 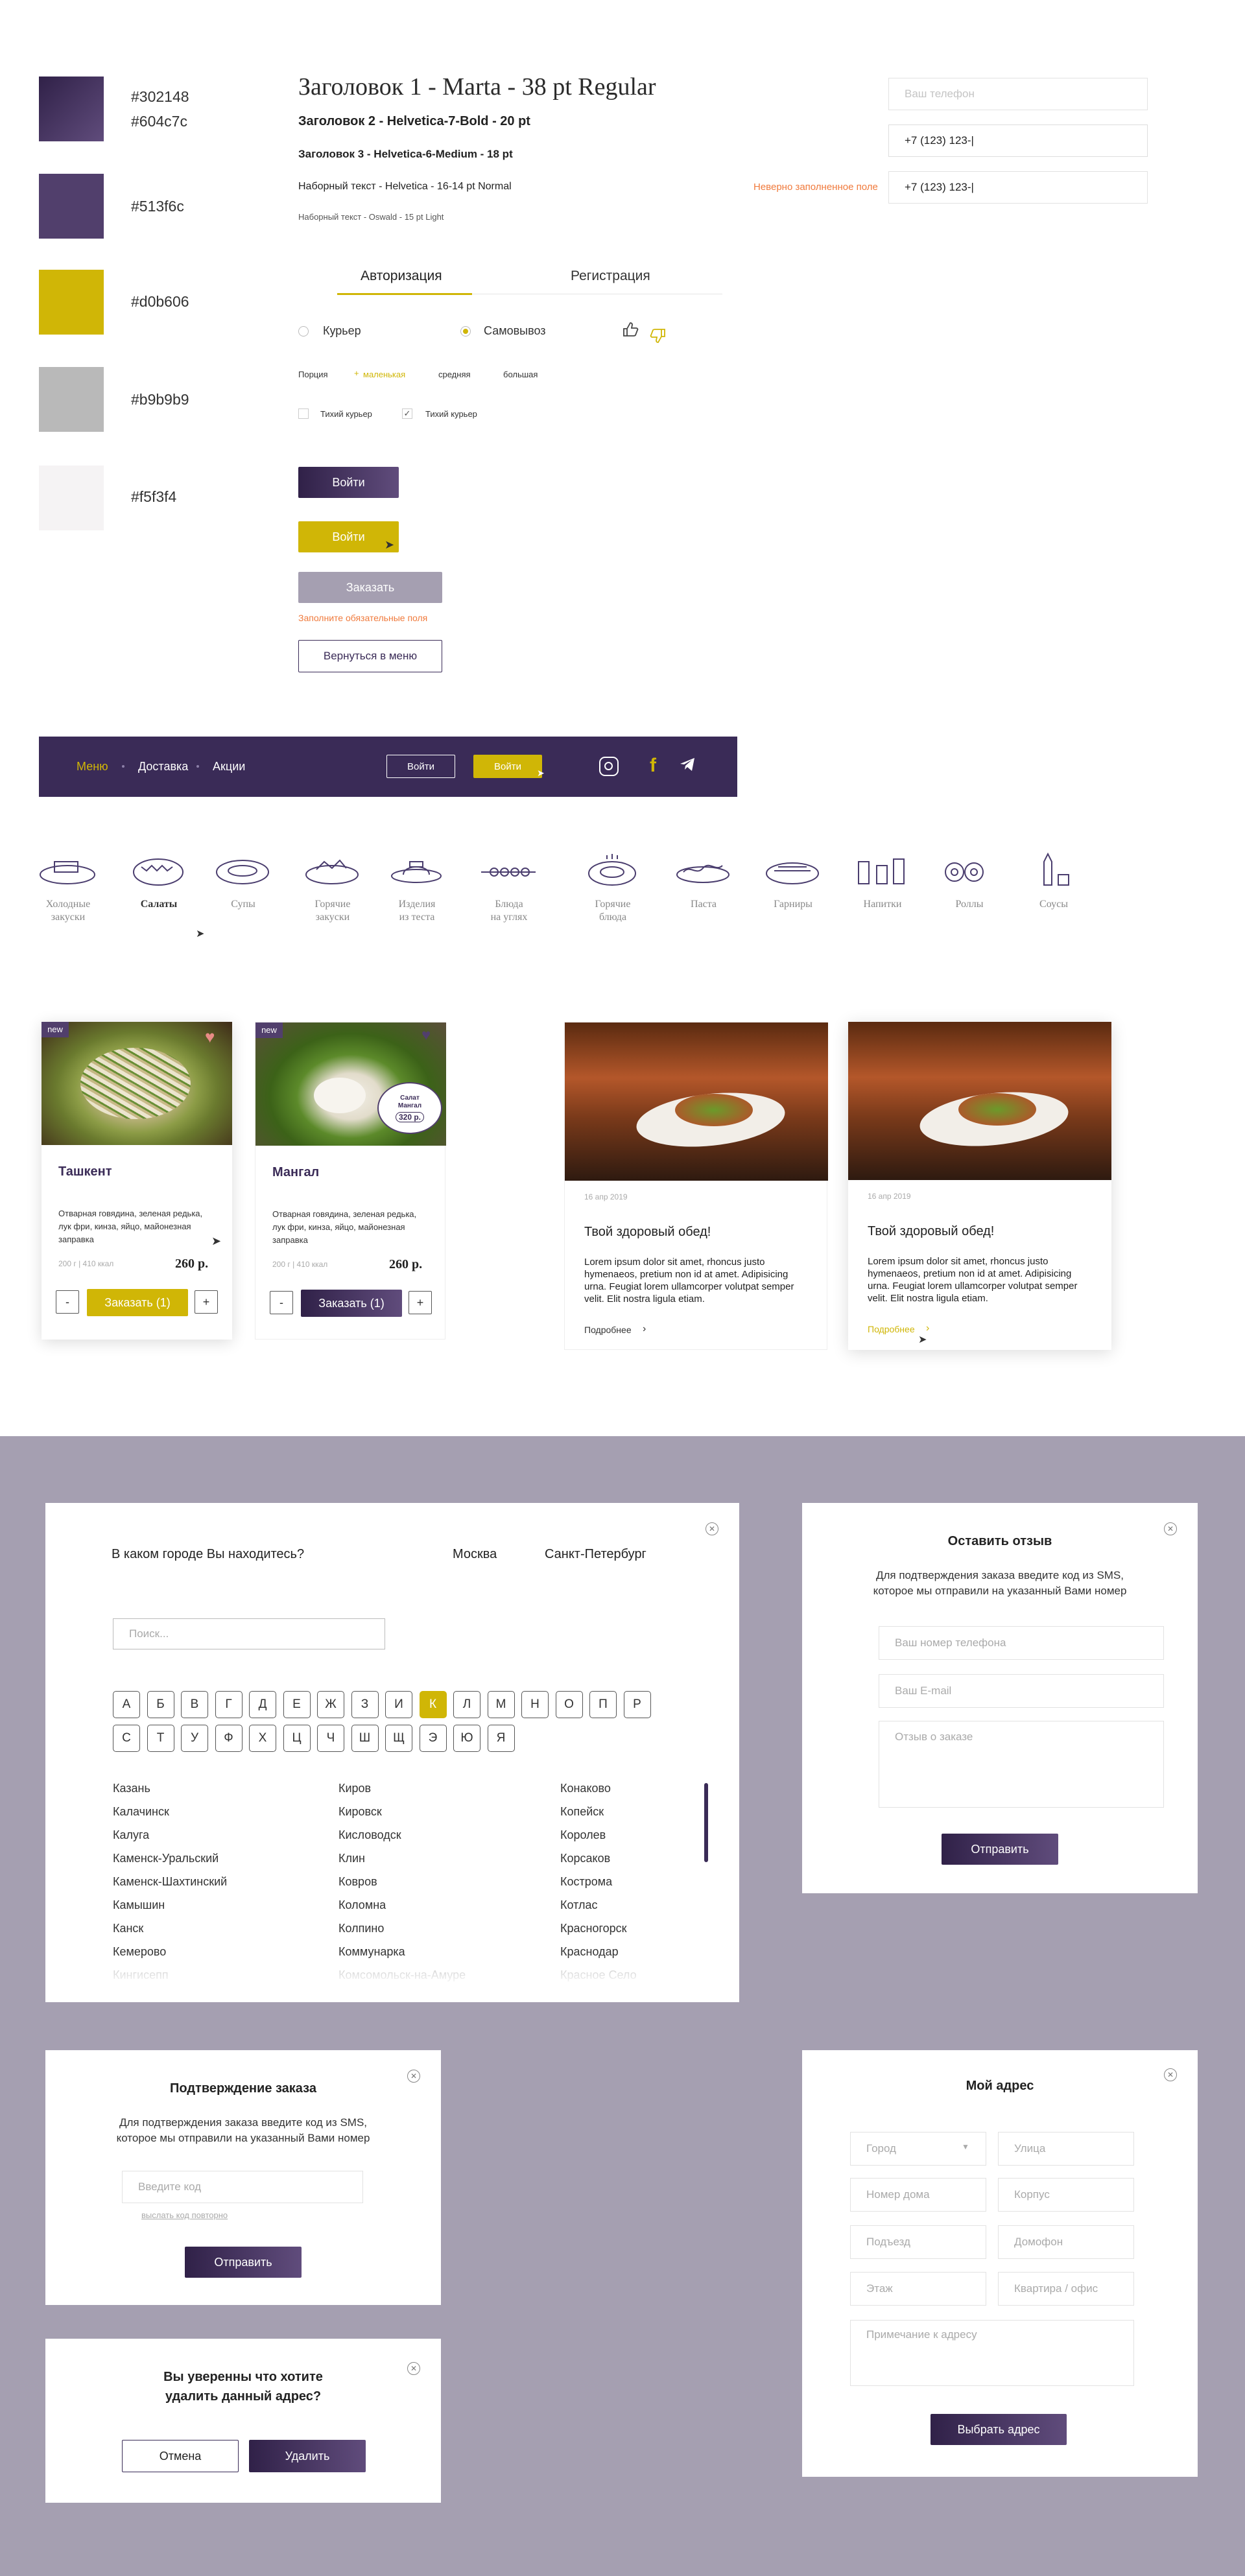 What do you see at coordinates (362, 1905) in the screenshot?
I see `city-item: Коломна` at bounding box center [362, 1905].